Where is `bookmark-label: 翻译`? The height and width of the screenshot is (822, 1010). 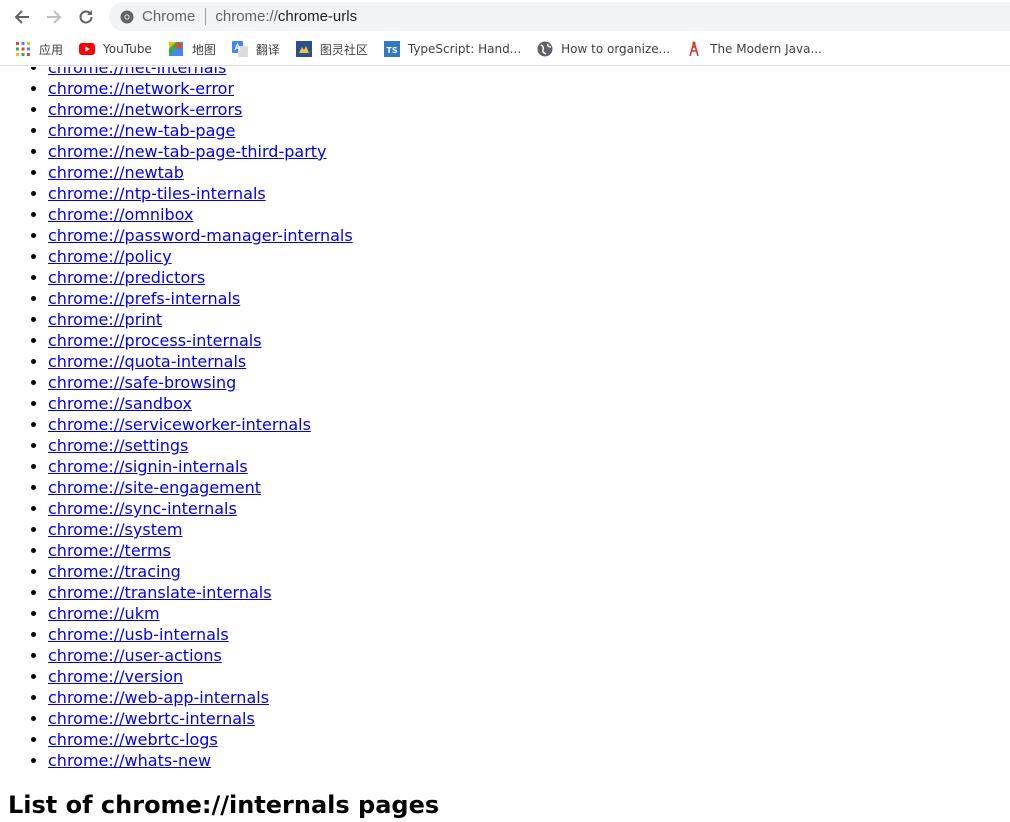 bookmark-label: 翻译 is located at coordinates (267, 49).